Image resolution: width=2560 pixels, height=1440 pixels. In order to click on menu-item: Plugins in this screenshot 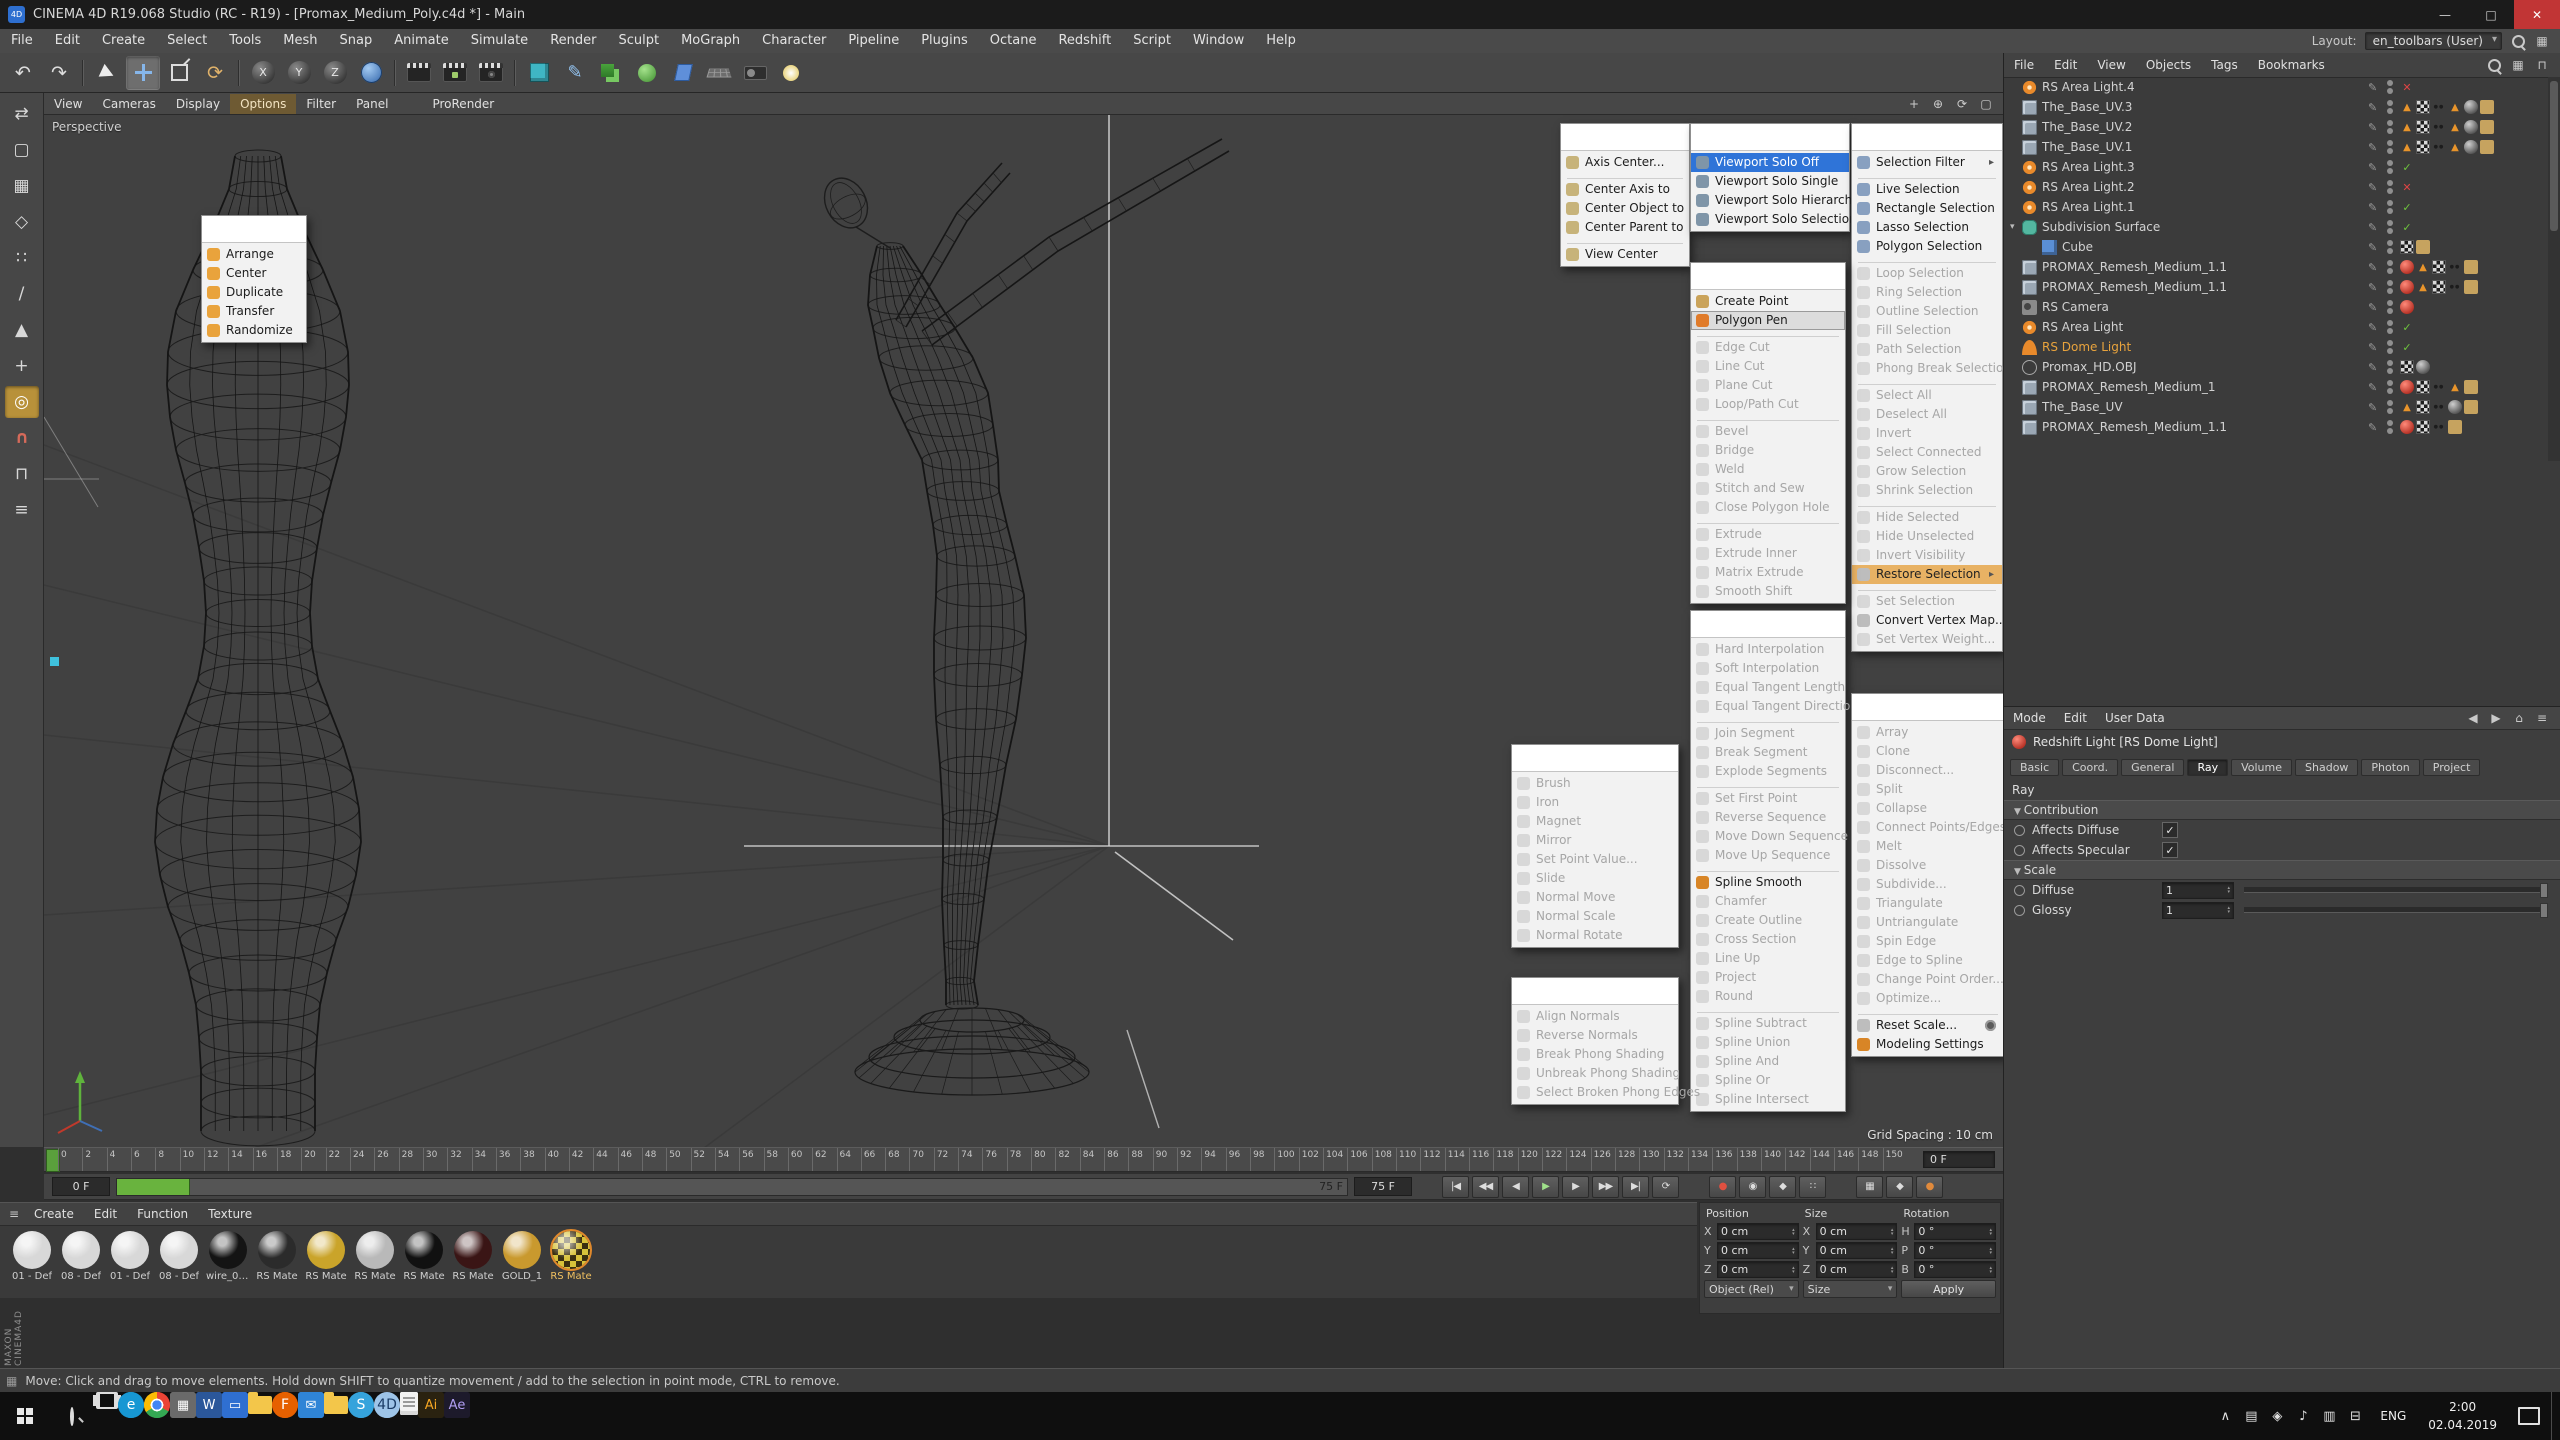, I will do `click(944, 41)`.